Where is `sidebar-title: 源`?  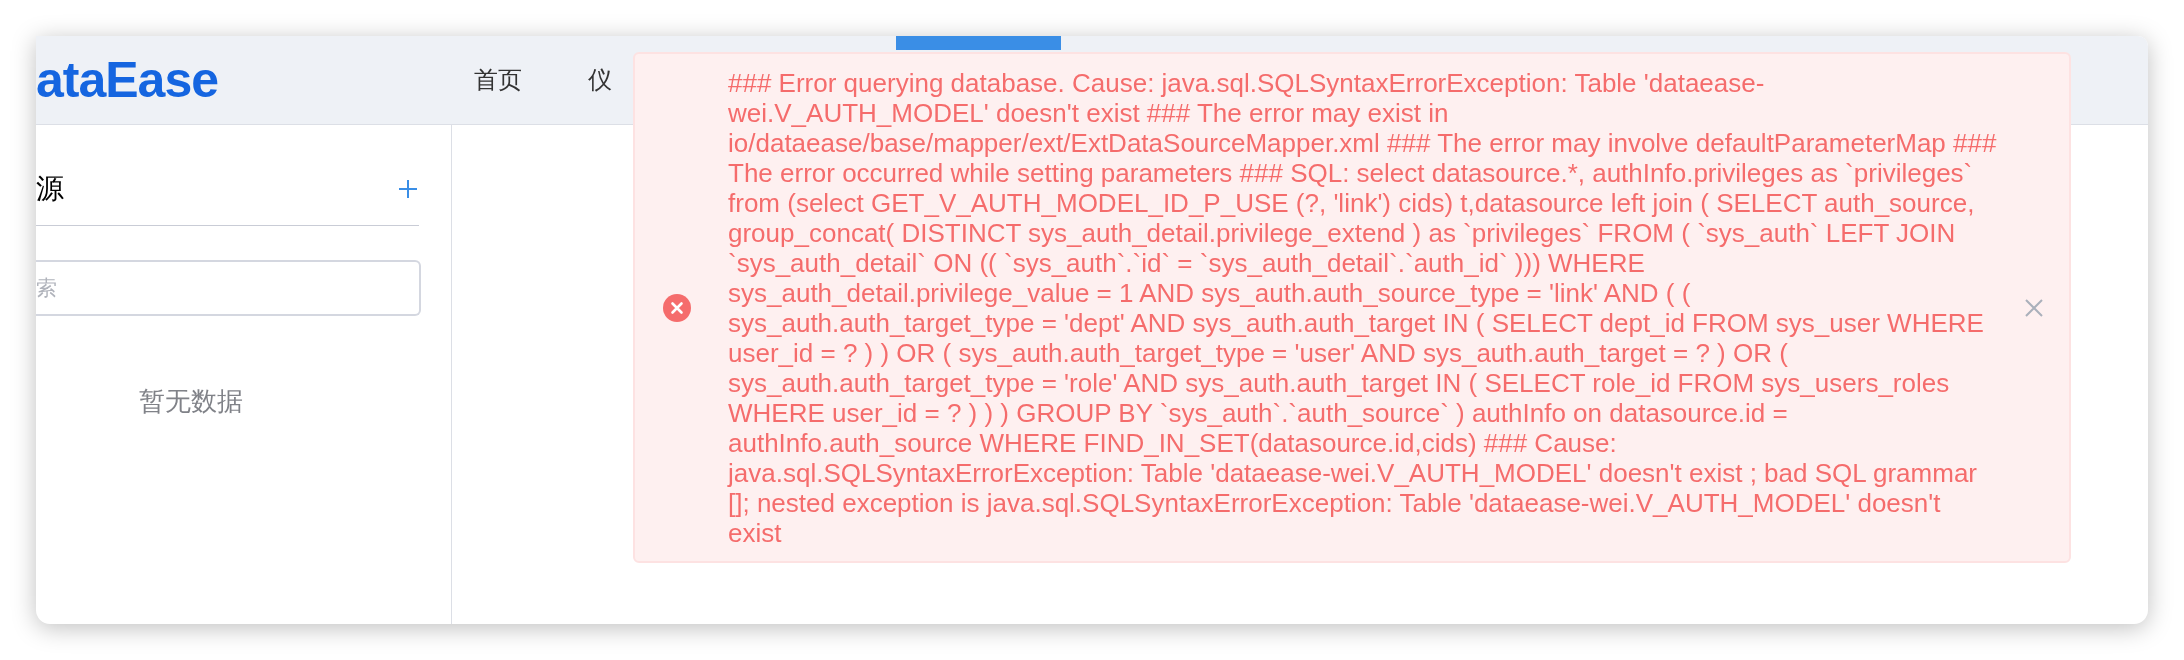 sidebar-title: 源 is located at coordinates (50, 189).